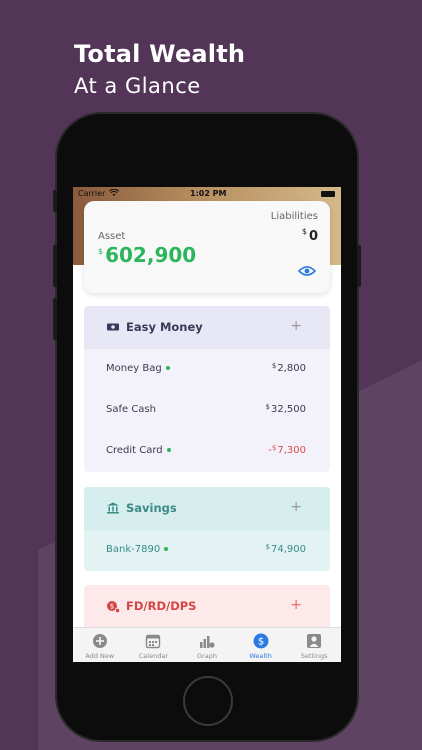 The height and width of the screenshot is (750, 422). What do you see at coordinates (291, 368) in the screenshot?
I see `account-amount: 2,800` at bounding box center [291, 368].